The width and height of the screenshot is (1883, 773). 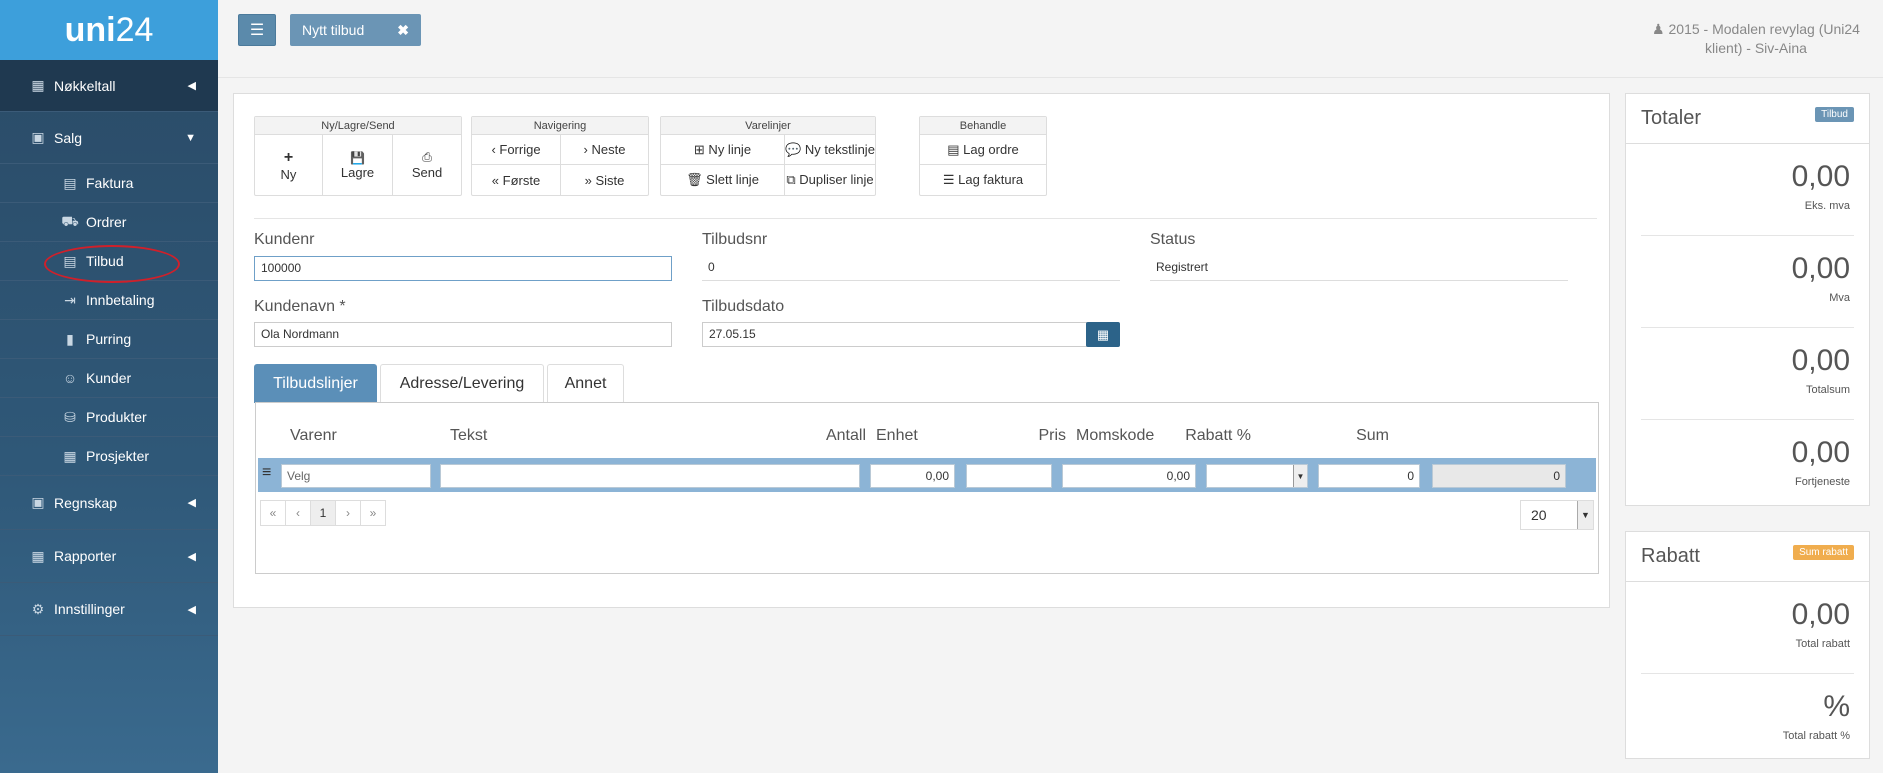 I want to click on sidebar-item-innstillinger: ⚙ Innstillinger ◀, so click(x=109, y=609).